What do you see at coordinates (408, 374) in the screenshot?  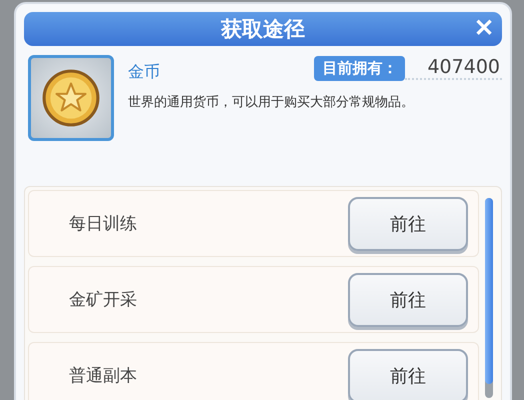 I see `go-button: 前往` at bounding box center [408, 374].